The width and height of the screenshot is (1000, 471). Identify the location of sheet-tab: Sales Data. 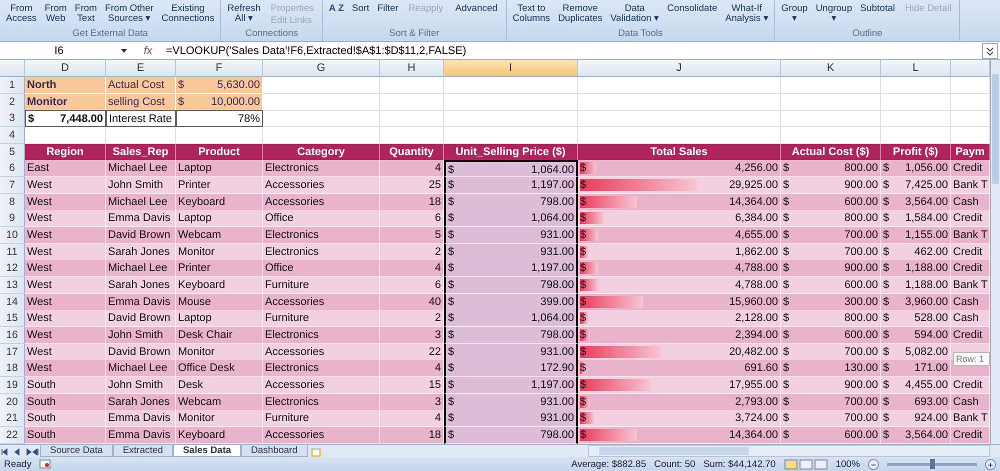
(207, 450).